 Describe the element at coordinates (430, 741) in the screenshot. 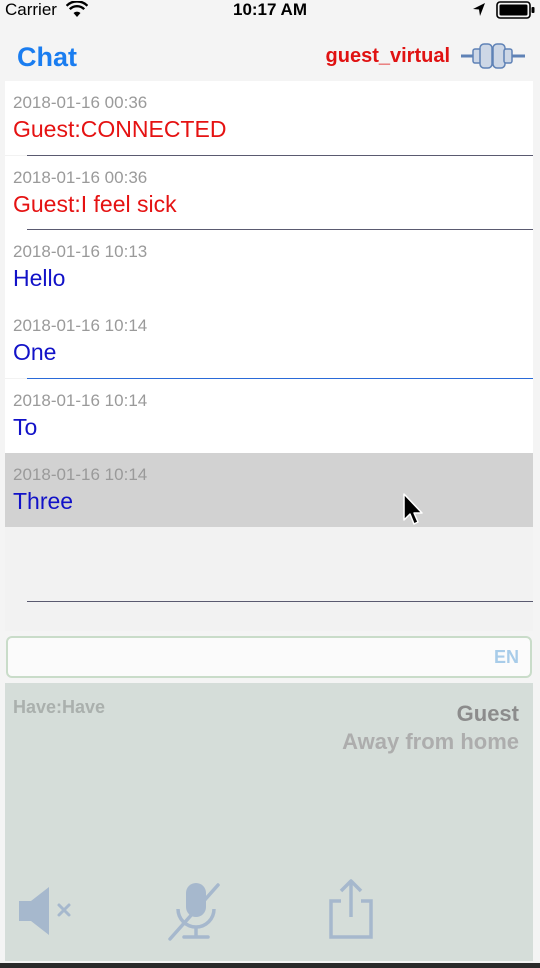

I see `peer-status: Away from home` at that location.